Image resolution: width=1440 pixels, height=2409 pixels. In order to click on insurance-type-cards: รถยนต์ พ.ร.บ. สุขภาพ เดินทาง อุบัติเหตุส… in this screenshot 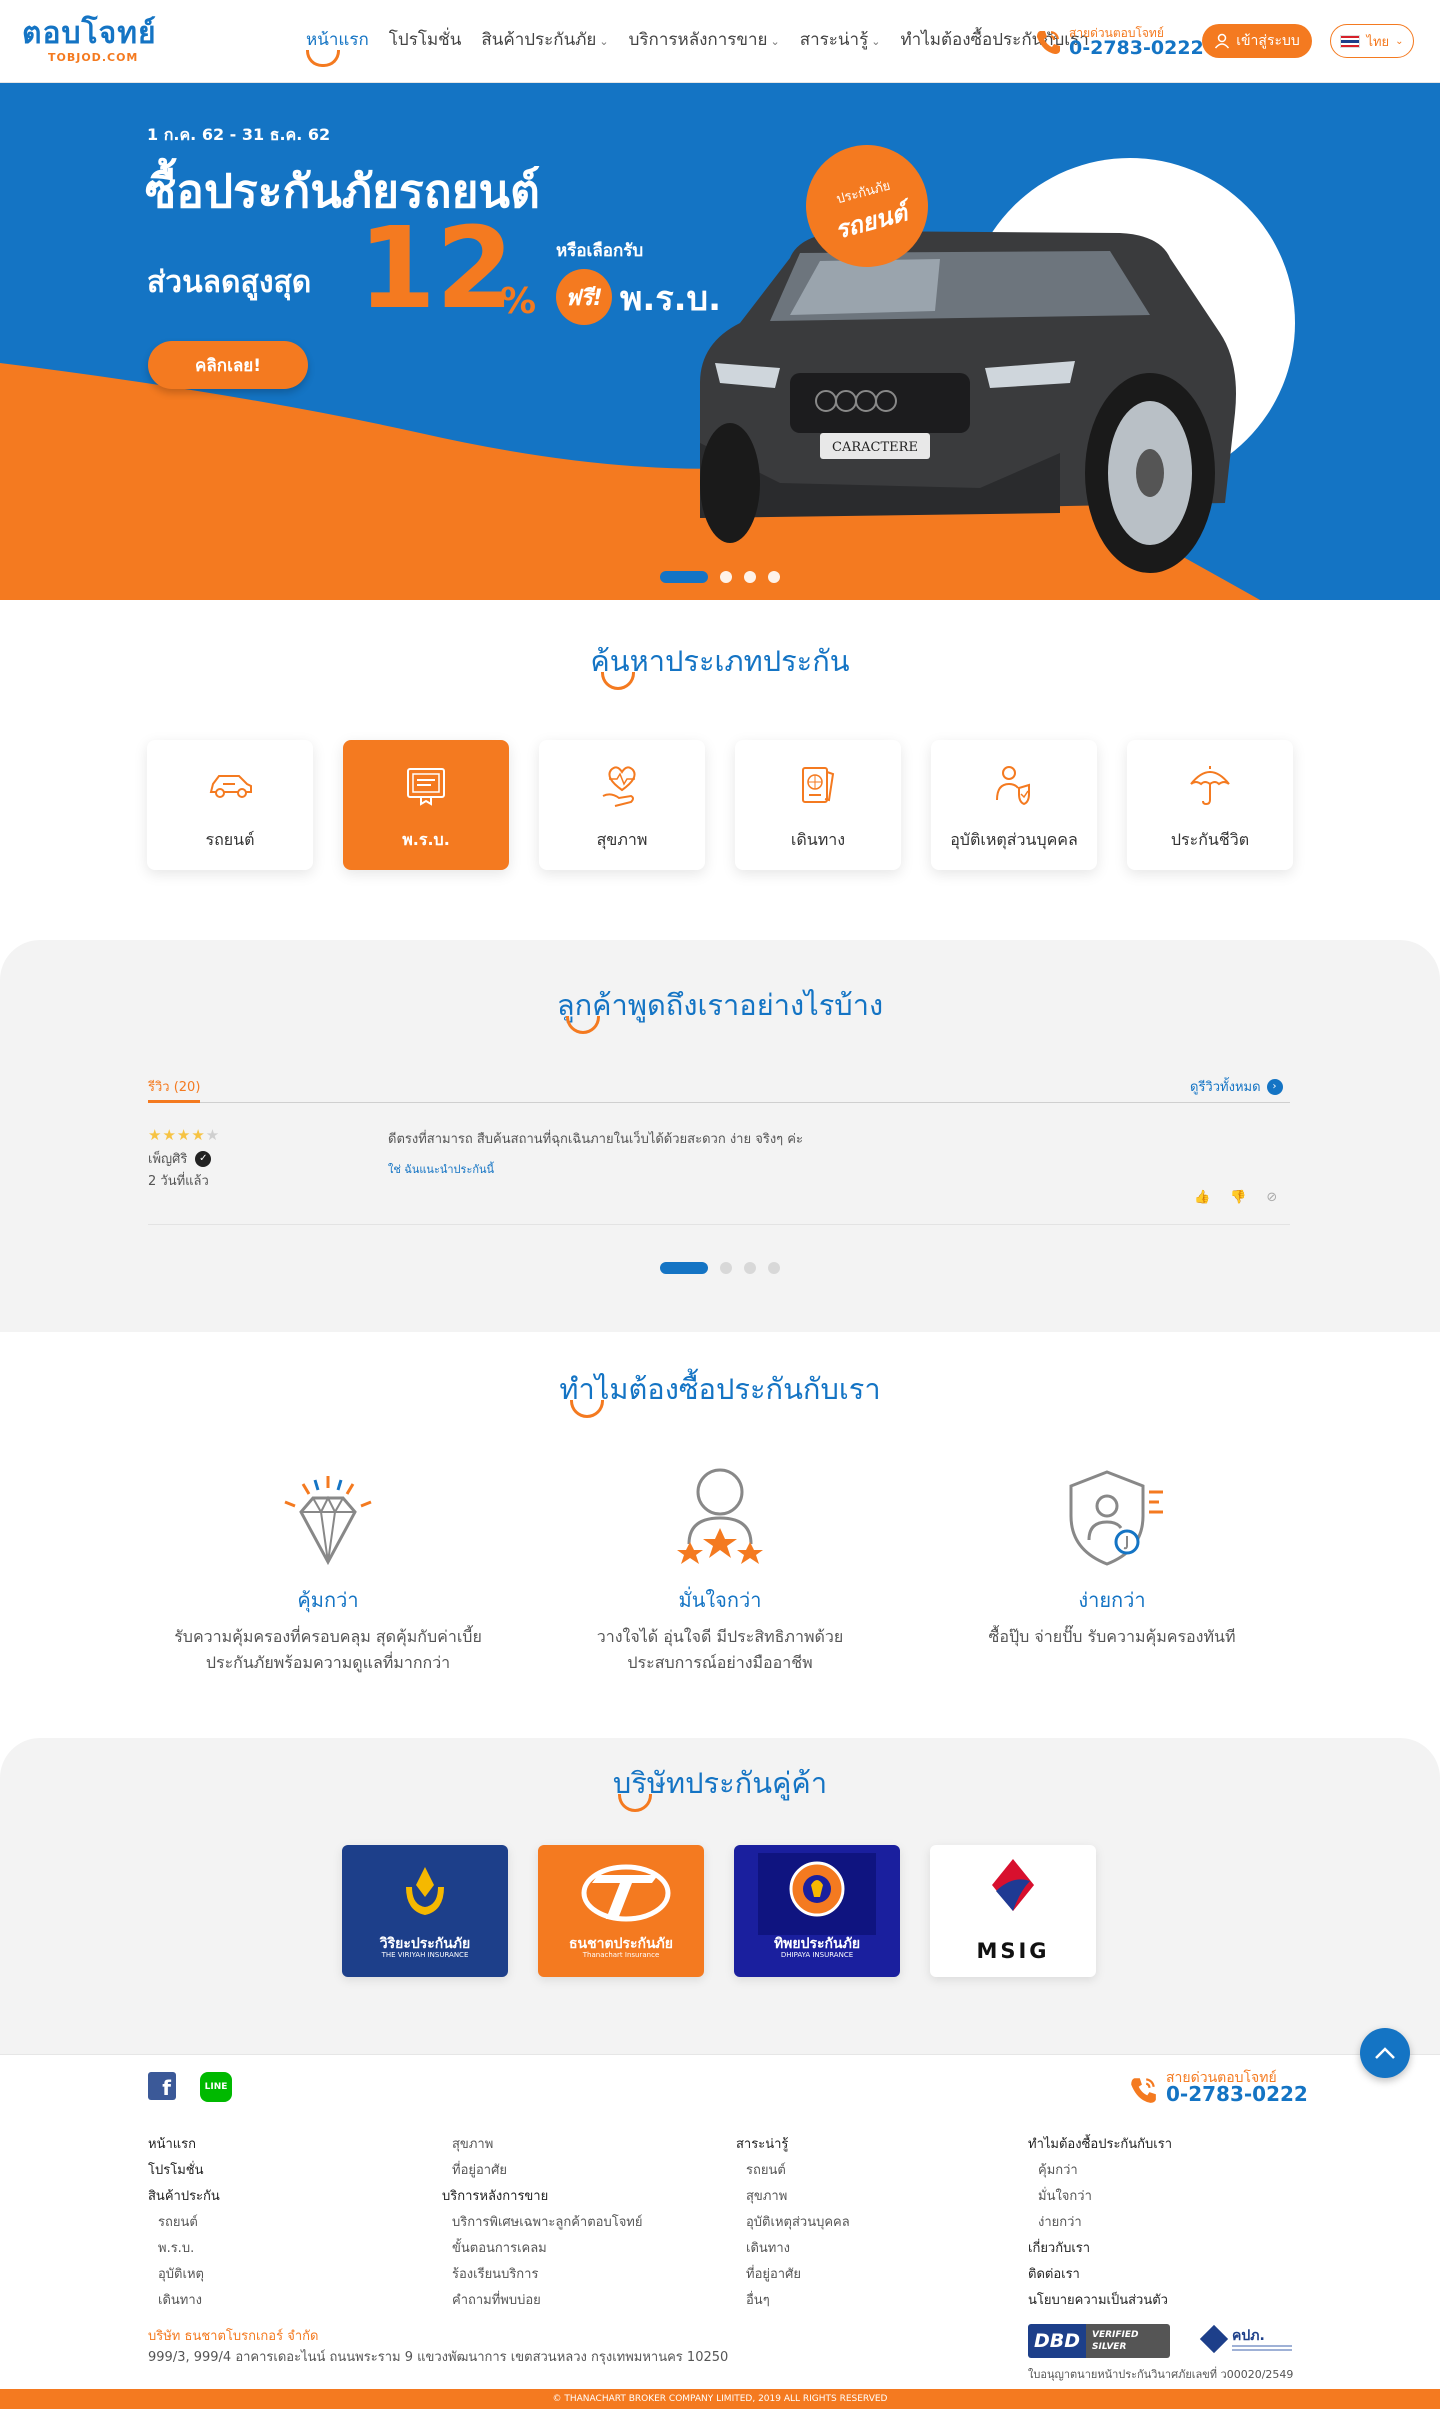, I will do `click(720, 805)`.